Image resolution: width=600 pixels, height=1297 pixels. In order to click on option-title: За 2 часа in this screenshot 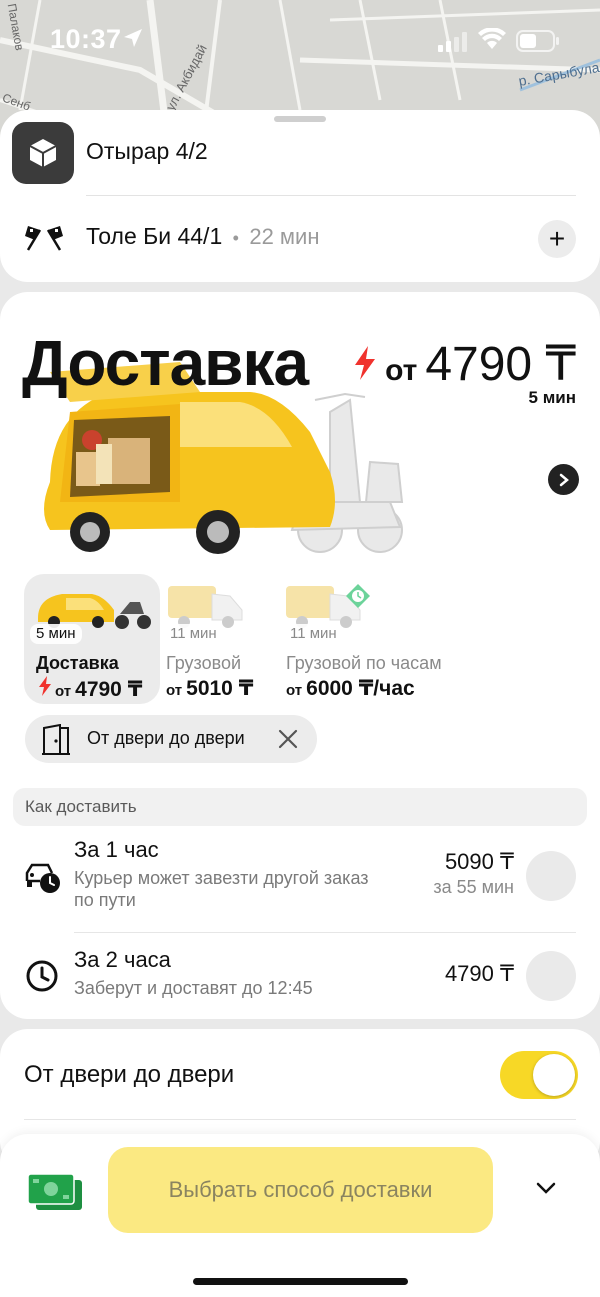, I will do `click(122, 959)`.